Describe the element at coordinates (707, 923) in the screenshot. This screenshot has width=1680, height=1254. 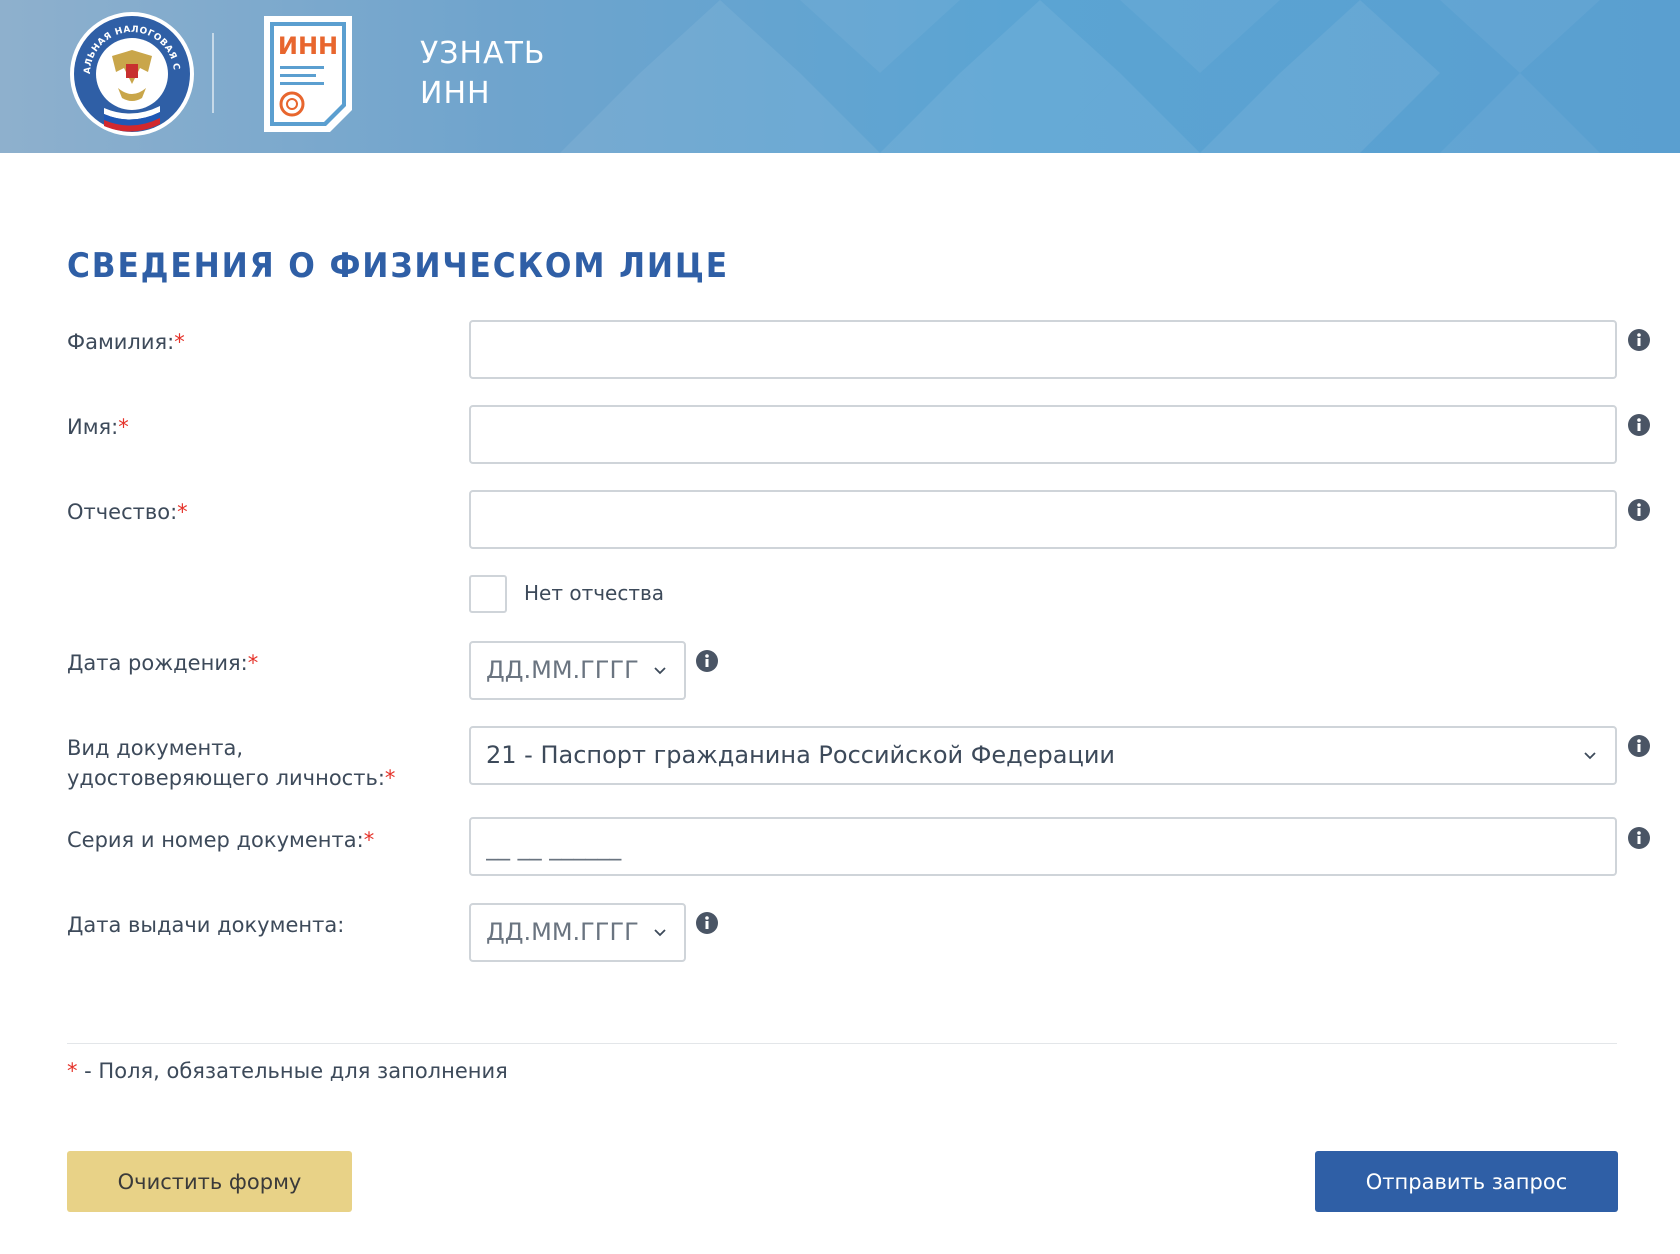
I see `issue-date-info-icon` at that location.